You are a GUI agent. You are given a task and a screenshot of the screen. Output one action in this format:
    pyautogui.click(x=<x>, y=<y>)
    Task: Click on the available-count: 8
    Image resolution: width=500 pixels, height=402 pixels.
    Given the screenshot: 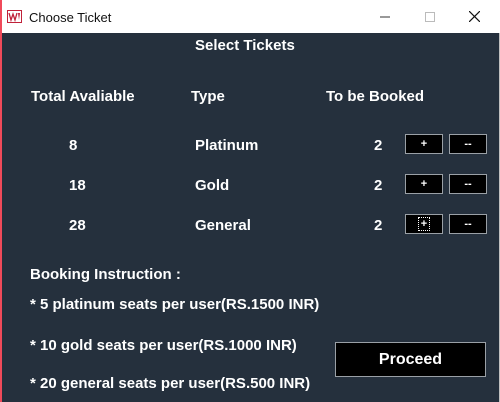 What is the action you would take?
    pyautogui.click(x=73, y=145)
    